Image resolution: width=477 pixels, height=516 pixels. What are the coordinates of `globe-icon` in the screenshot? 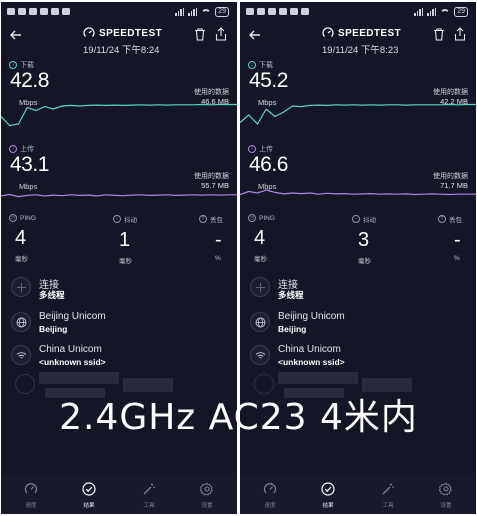 It's located at (21, 322).